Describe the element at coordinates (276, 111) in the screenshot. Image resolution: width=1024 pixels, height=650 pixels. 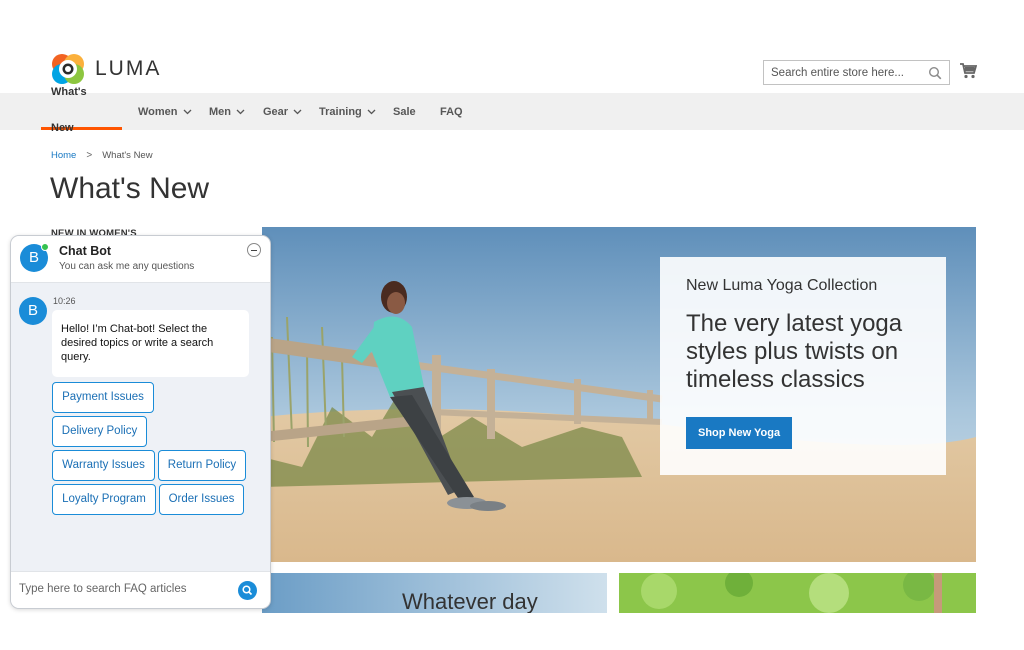
I see `nav-label: Gear` at that location.